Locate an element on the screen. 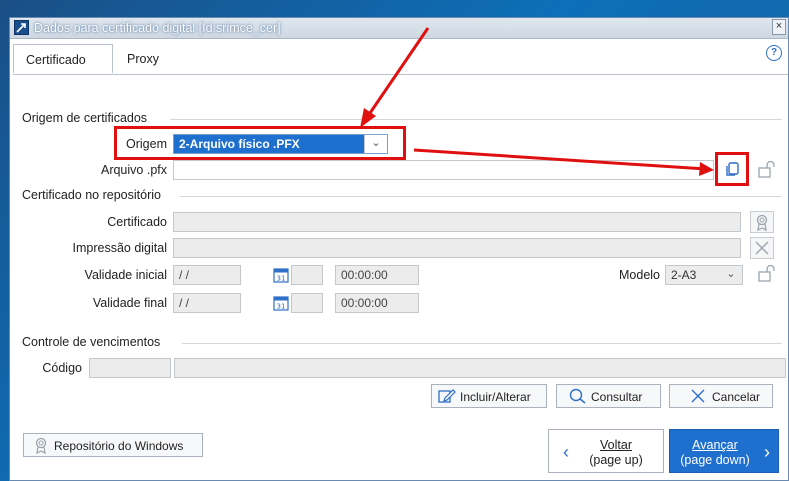 This screenshot has height=481, width=789. edit-icon is located at coordinates (447, 396).